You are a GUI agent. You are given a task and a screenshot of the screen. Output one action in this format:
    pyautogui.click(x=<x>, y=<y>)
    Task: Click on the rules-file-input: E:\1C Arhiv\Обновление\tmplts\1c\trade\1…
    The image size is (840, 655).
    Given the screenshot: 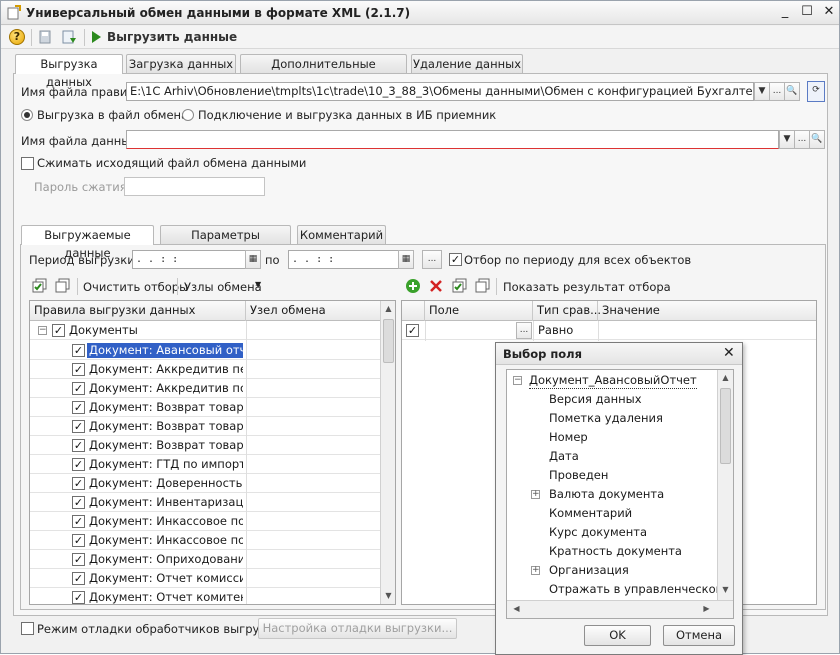 What is the action you would take?
    pyautogui.click(x=440, y=91)
    